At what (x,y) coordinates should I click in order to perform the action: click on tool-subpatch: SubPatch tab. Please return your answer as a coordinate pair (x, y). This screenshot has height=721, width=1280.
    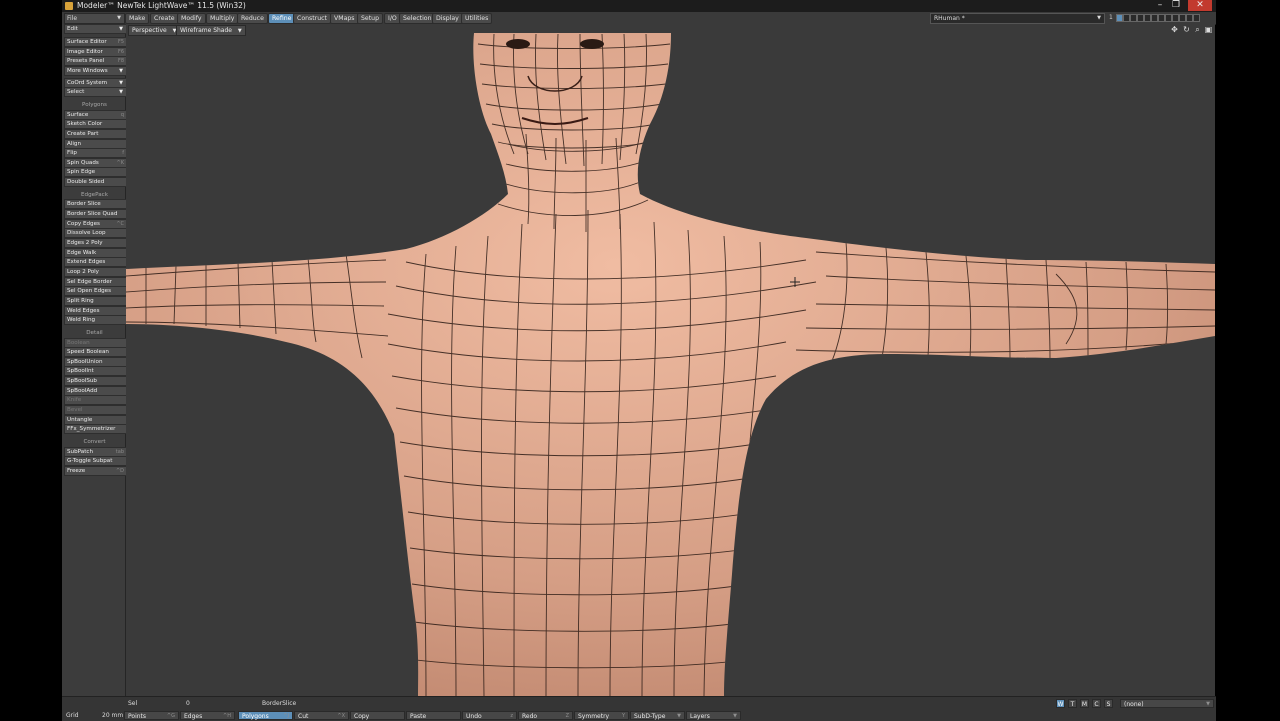
    Looking at the image, I should click on (95, 451).